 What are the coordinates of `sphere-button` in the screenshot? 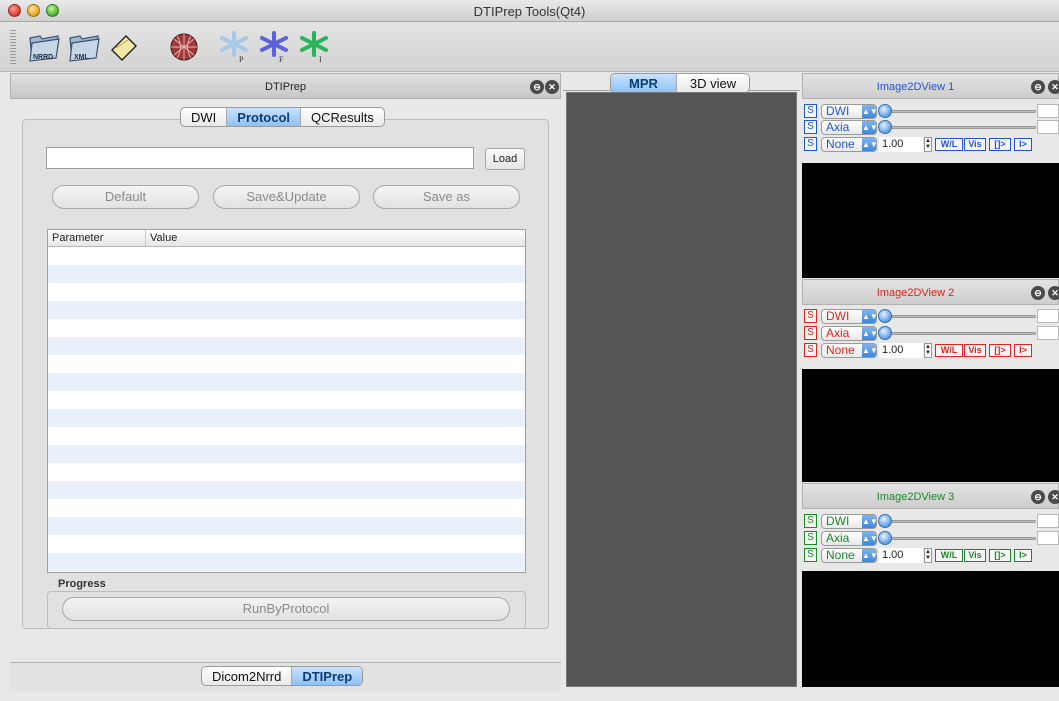 It's located at (184, 47).